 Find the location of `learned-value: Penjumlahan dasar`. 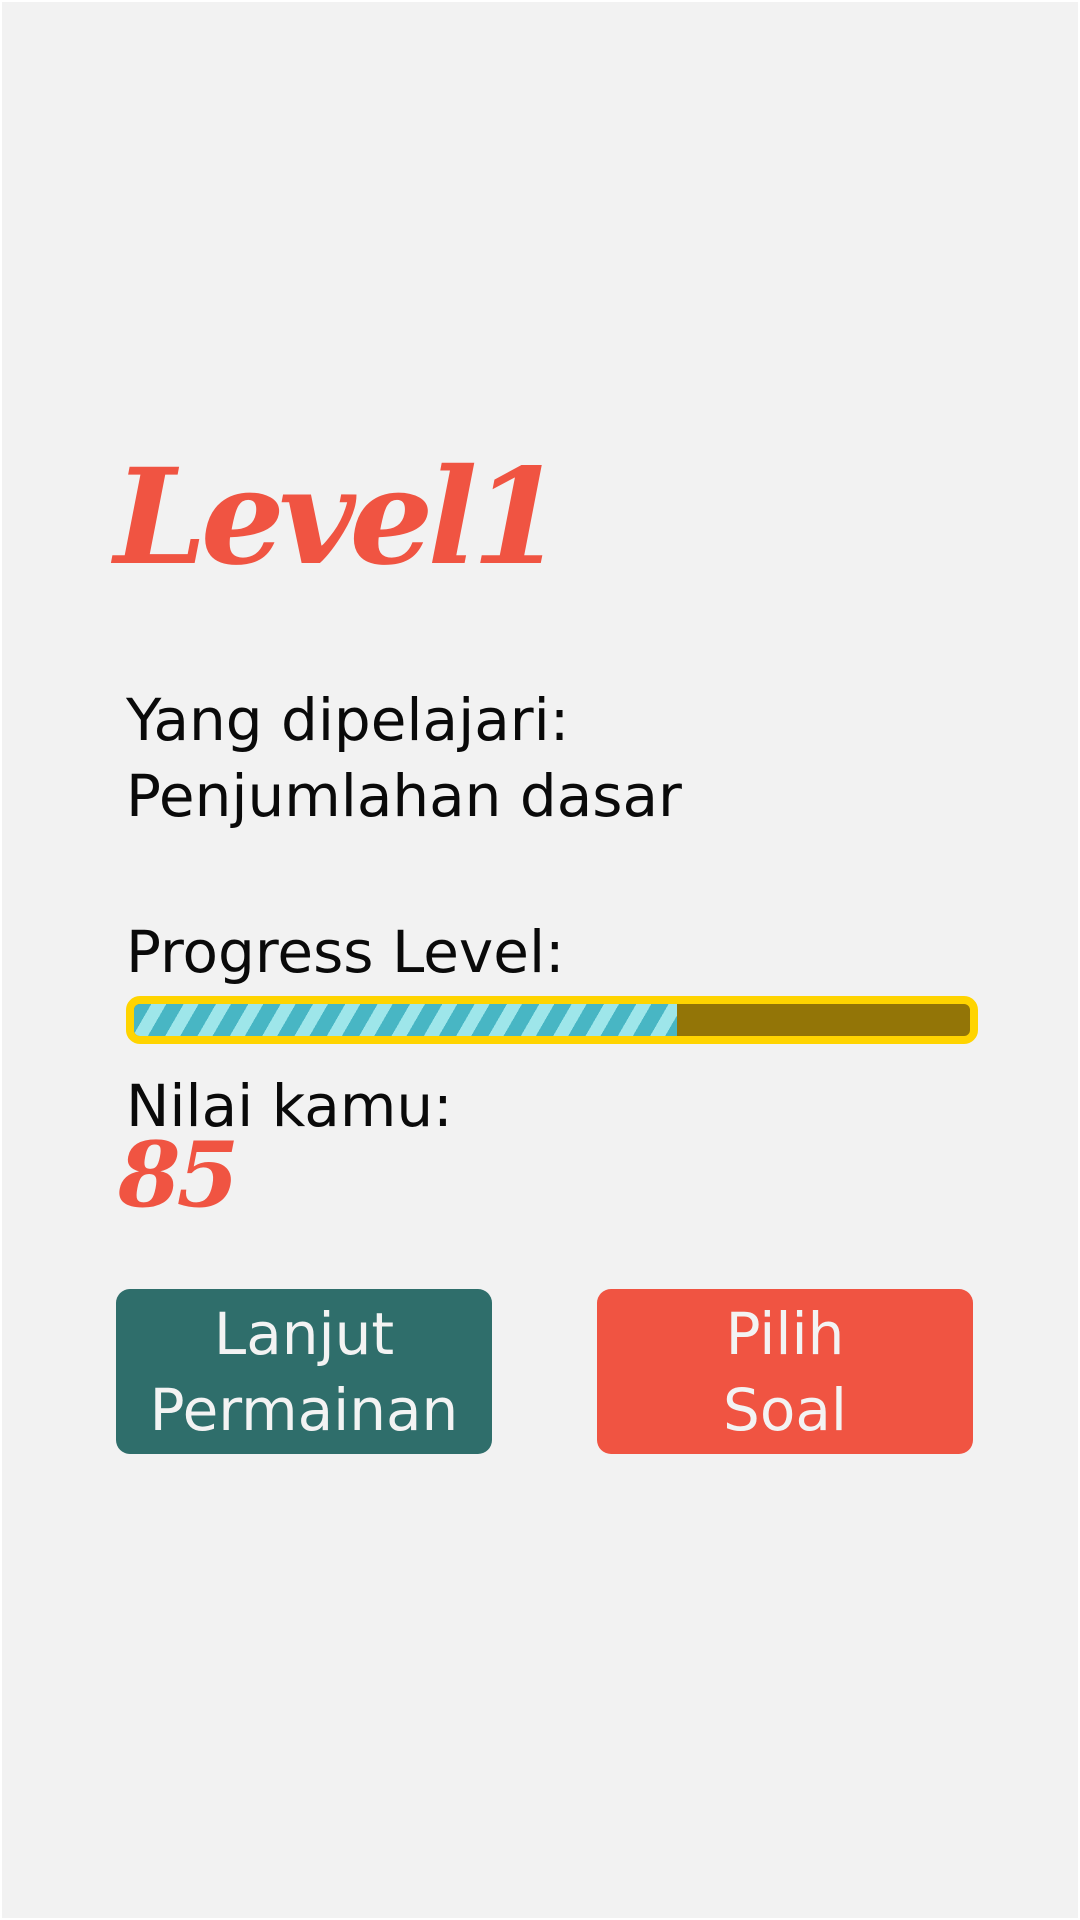

learned-value: Penjumlahan dasar is located at coordinates (404, 796).